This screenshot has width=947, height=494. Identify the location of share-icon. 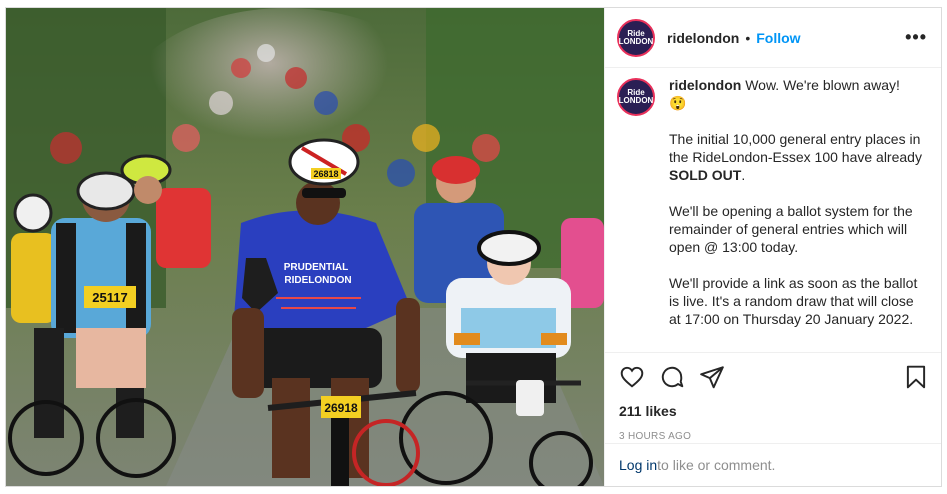
(712, 377).